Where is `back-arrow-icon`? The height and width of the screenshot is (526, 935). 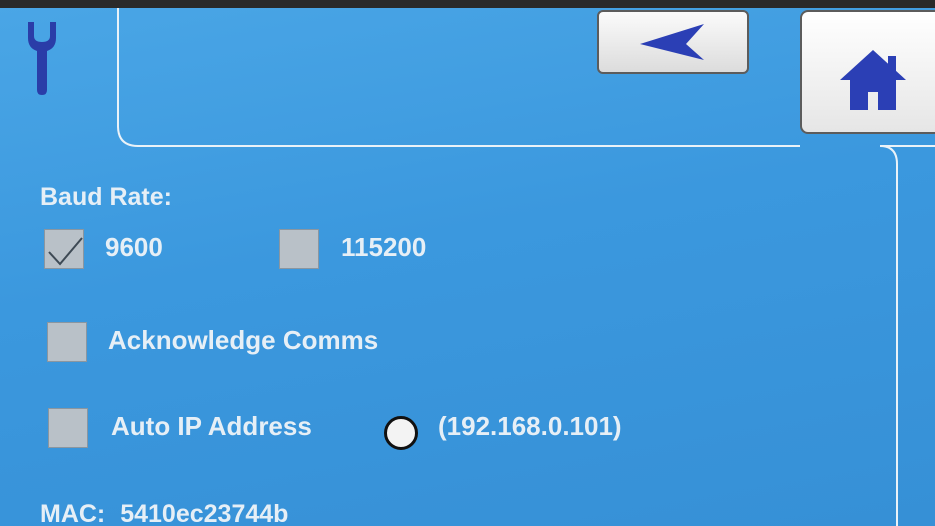
back-arrow-icon is located at coordinates (672, 42).